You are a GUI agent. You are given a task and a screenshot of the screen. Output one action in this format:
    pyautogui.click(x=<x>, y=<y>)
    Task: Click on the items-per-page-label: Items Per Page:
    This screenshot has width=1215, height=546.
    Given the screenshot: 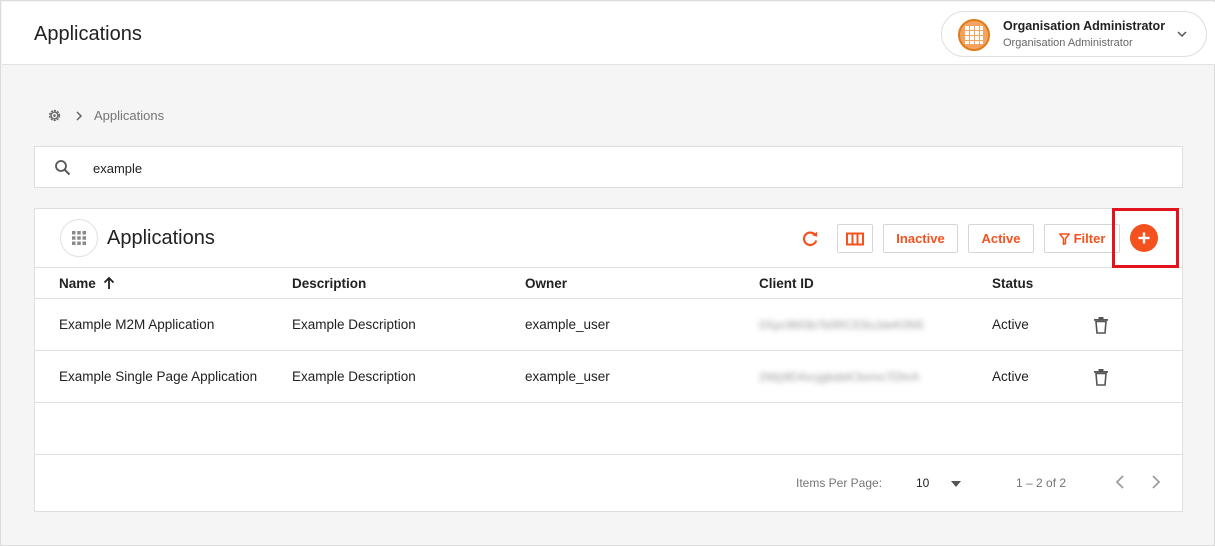 What is the action you would take?
    pyautogui.click(x=839, y=483)
    